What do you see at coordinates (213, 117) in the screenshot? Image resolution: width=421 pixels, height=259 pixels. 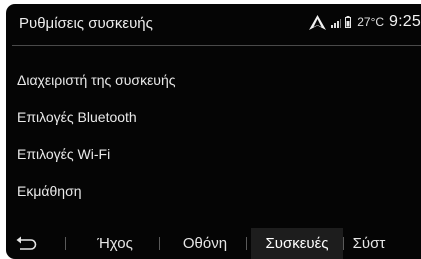 I see `menu-item-bluetooth-options: Επιλογές Bluetooth` at bounding box center [213, 117].